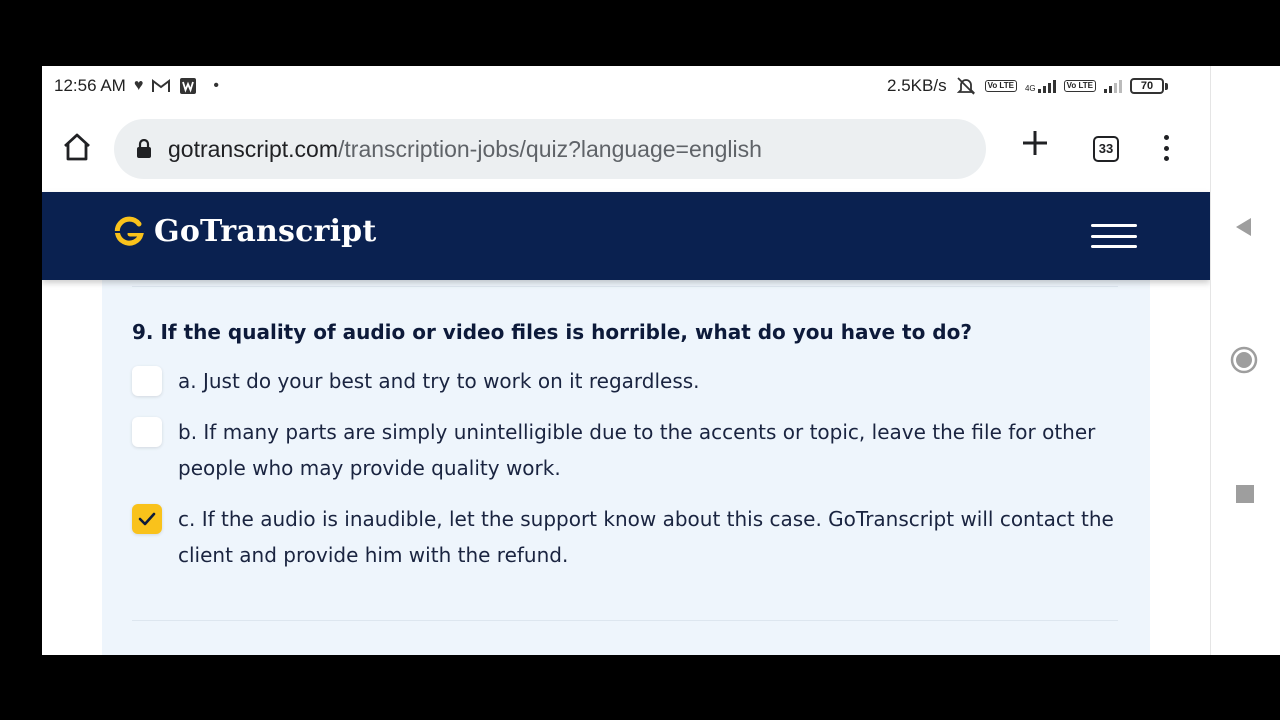 The image size is (1280, 720). I want to click on heart-icon: ♥, so click(138, 85).